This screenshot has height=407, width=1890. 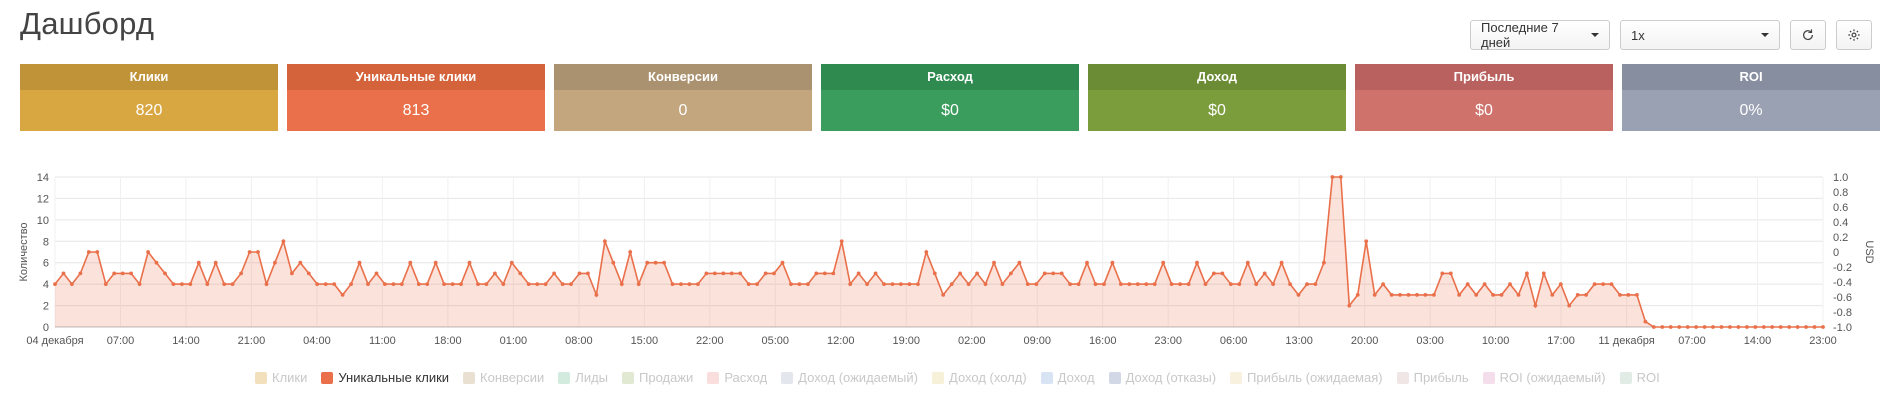 What do you see at coordinates (849, 377) in the screenshot?
I see `legend-item: Доход (ожидаемый)` at bounding box center [849, 377].